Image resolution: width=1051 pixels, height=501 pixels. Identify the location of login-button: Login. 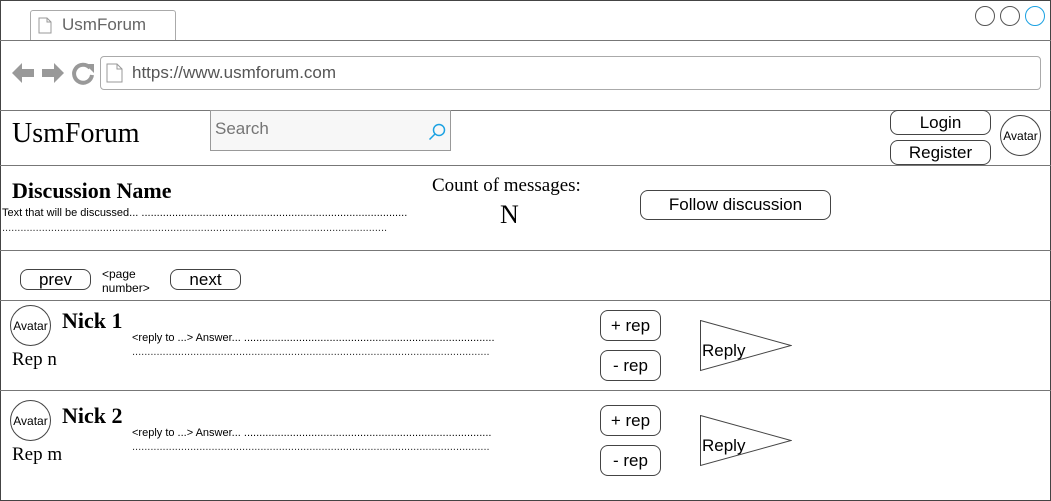
(940, 122).